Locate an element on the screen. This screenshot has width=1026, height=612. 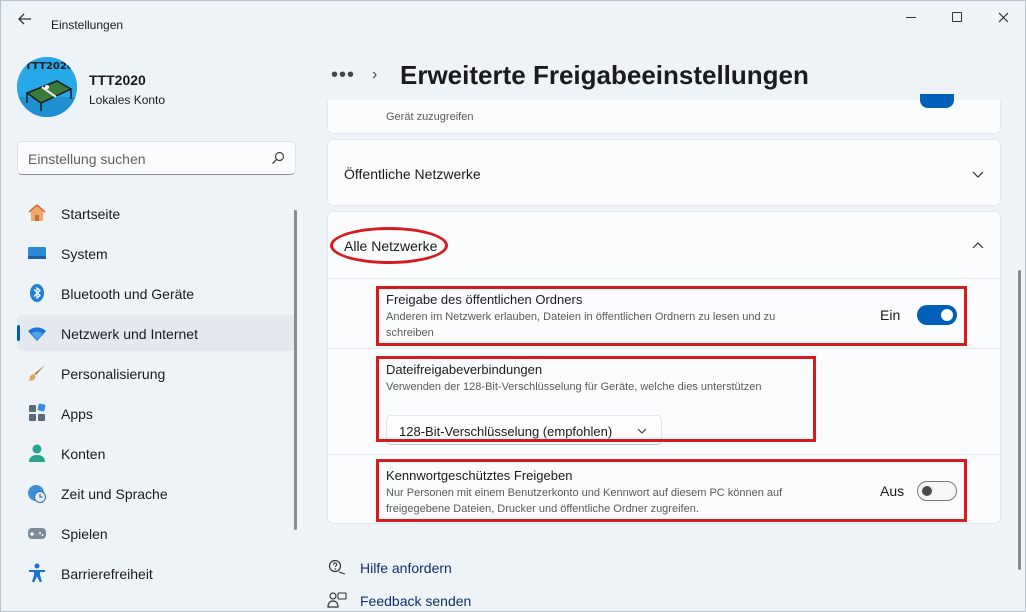
system-icon is located at coordinates (37, 253).